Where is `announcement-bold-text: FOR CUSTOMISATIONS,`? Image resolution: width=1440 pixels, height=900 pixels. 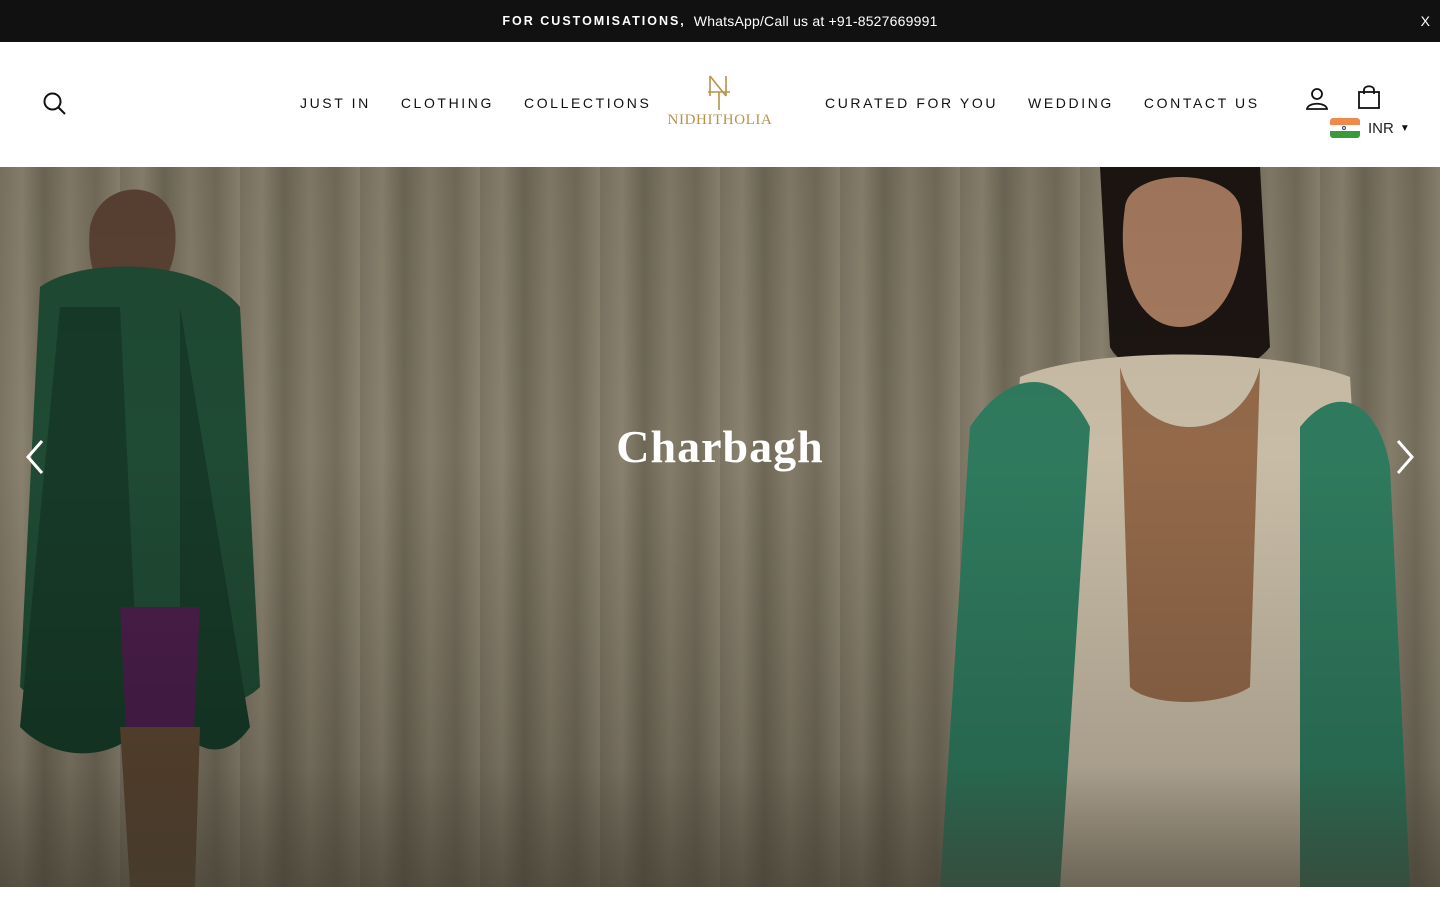 announcement-bold-text: FOR CUSTOMISATIONS, is located at coordinates (594, 21).